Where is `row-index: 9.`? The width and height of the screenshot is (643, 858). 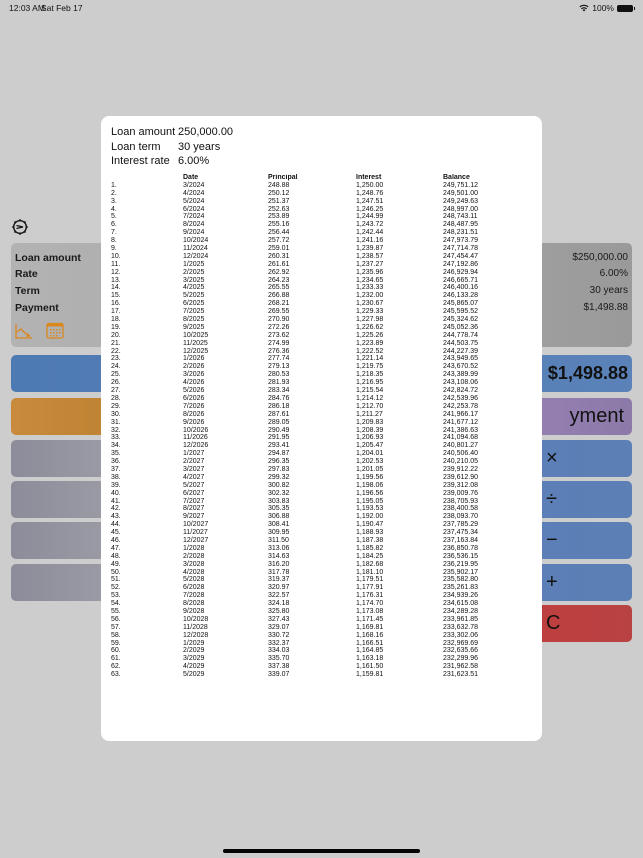
row-index: 9. is located at coordinates (114, 249).